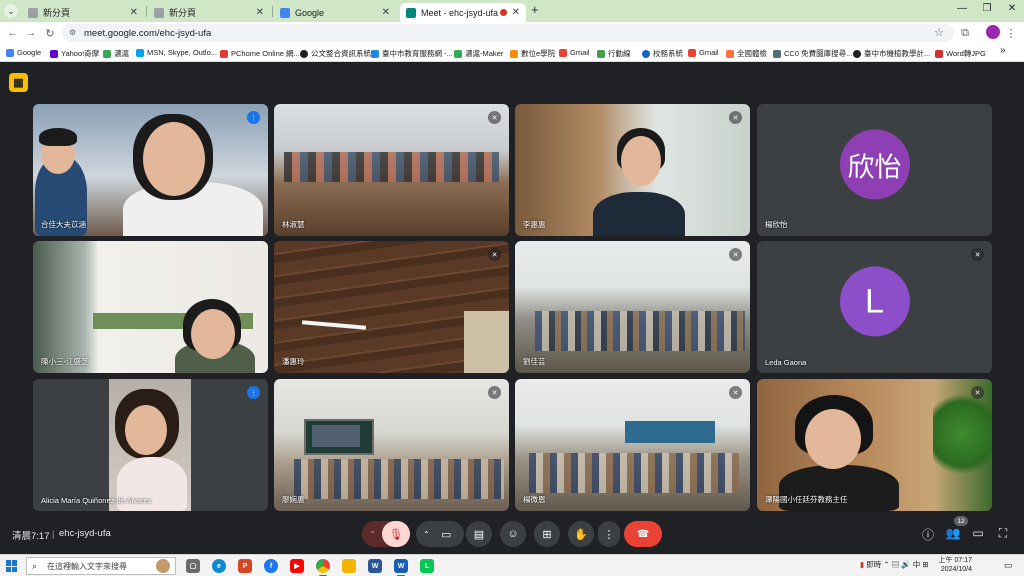  Describe the element at coordinates (960, 53) in the screenshot. I see `bookmark-item: Word轉JPG` at that location.